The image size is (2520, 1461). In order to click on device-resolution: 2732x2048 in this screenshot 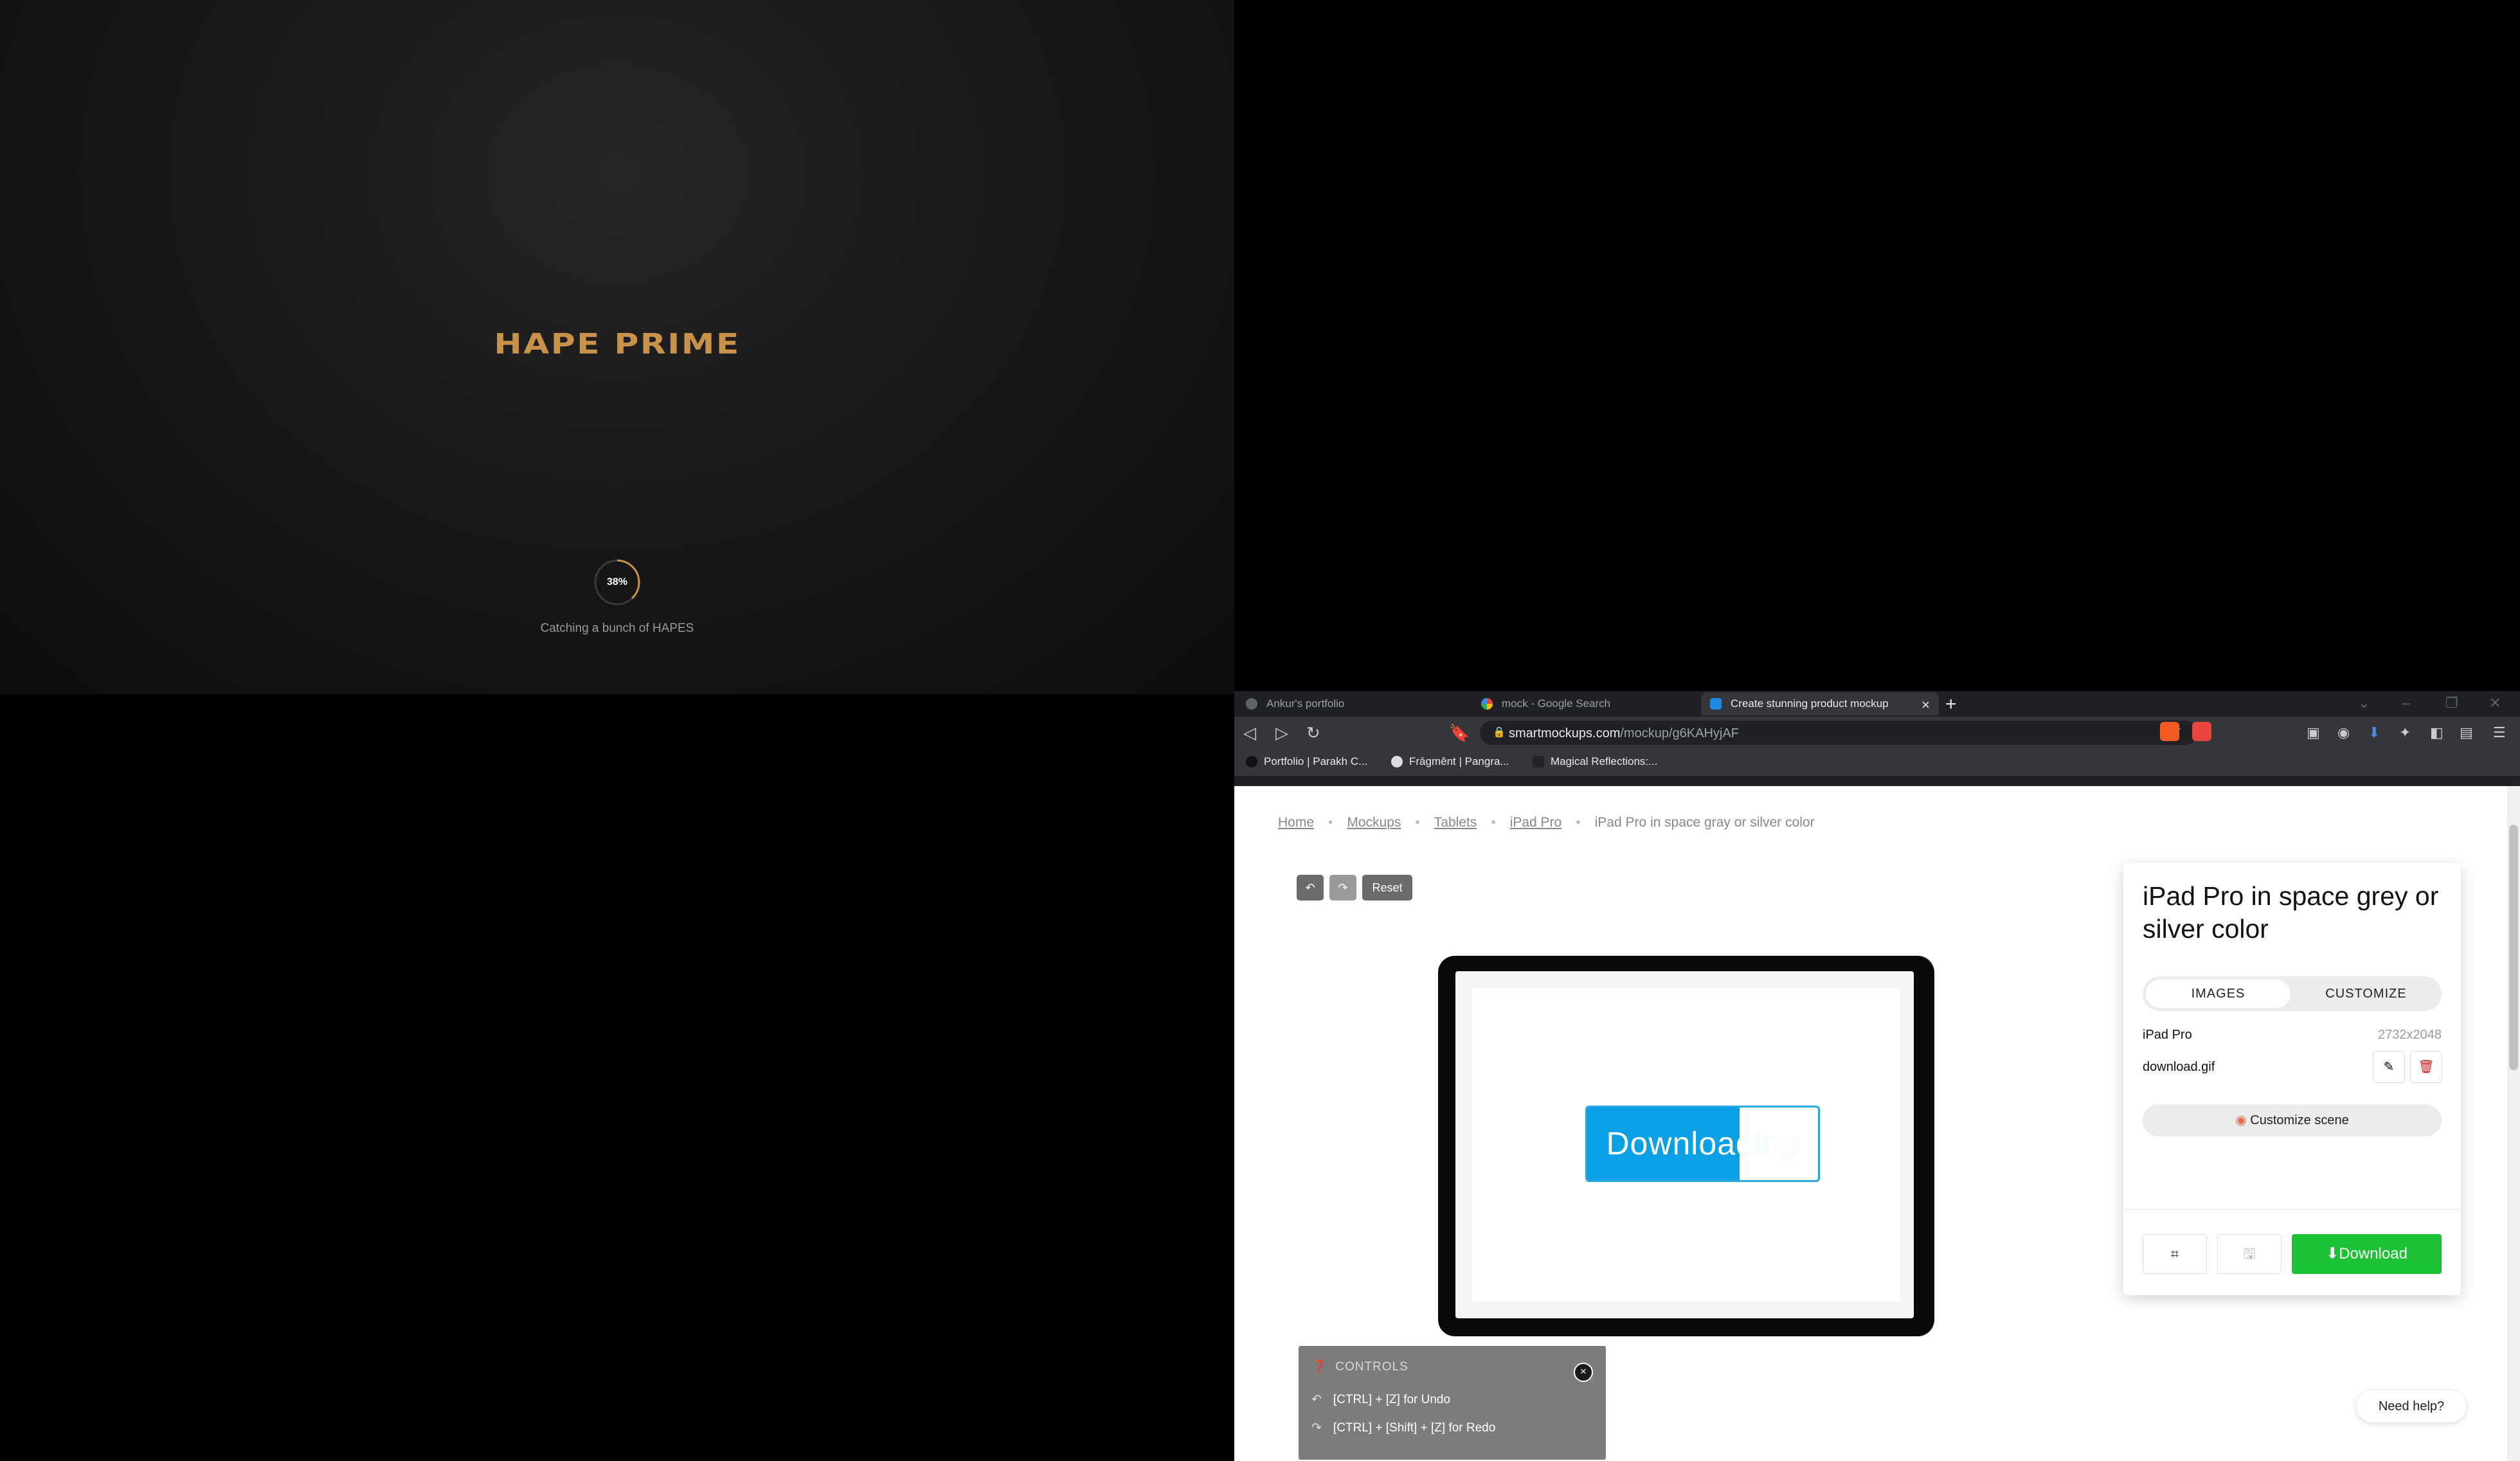, I will do `click(2410, 1035)`.